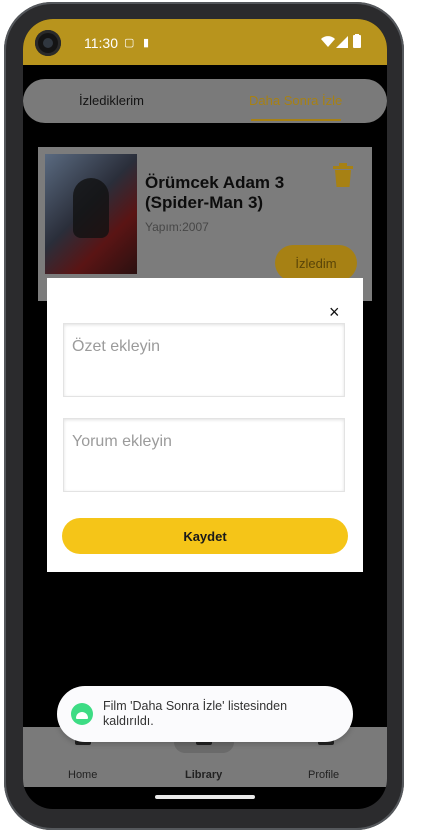  Describe the element at coordinates (111, 100) in the screenshot. I see `tab-watched: İzlediklerim` at that location.